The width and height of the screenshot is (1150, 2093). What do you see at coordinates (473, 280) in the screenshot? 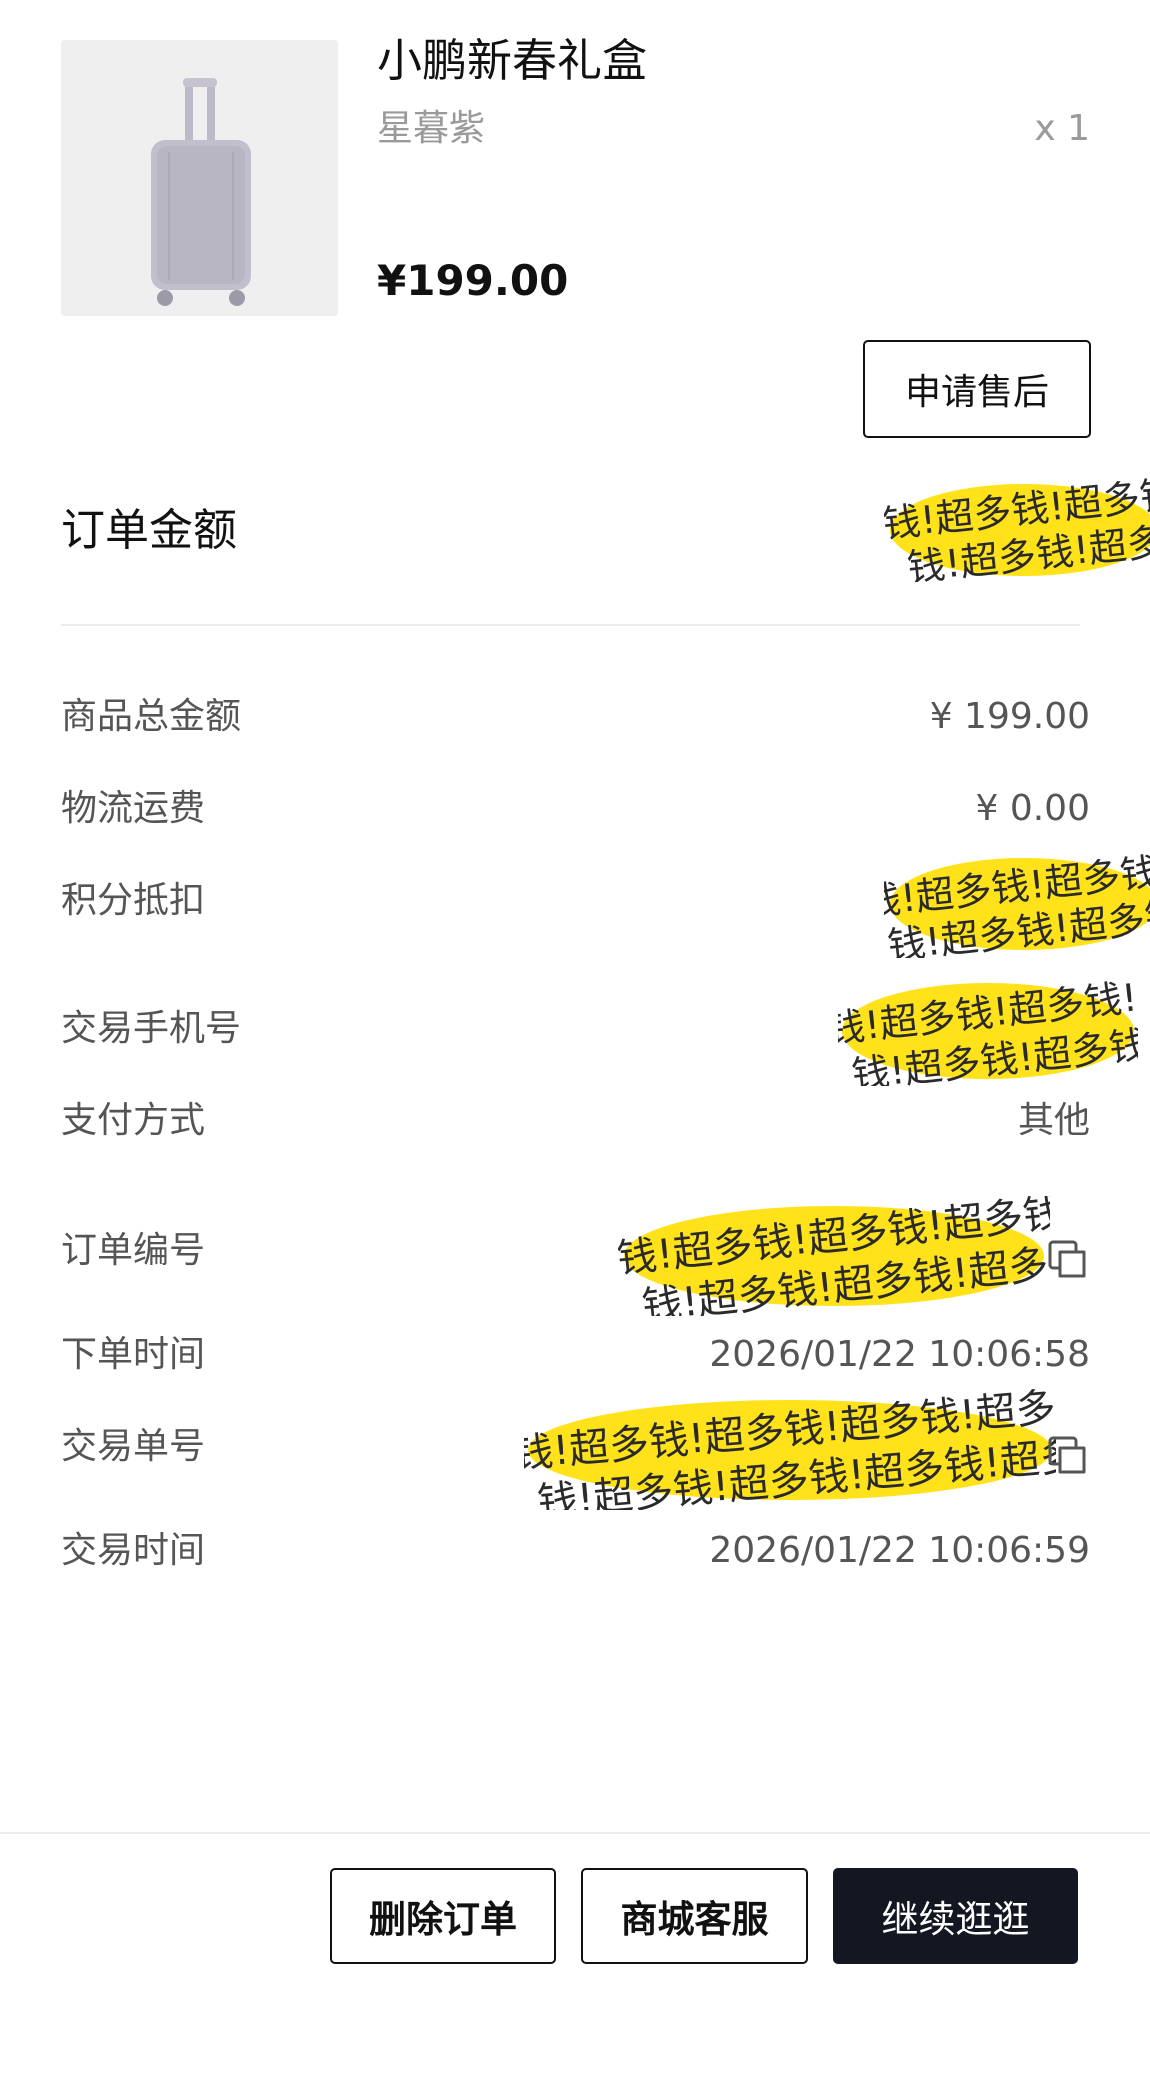
I see `product-price: ¥199.00` at bounding box center [473, 280].